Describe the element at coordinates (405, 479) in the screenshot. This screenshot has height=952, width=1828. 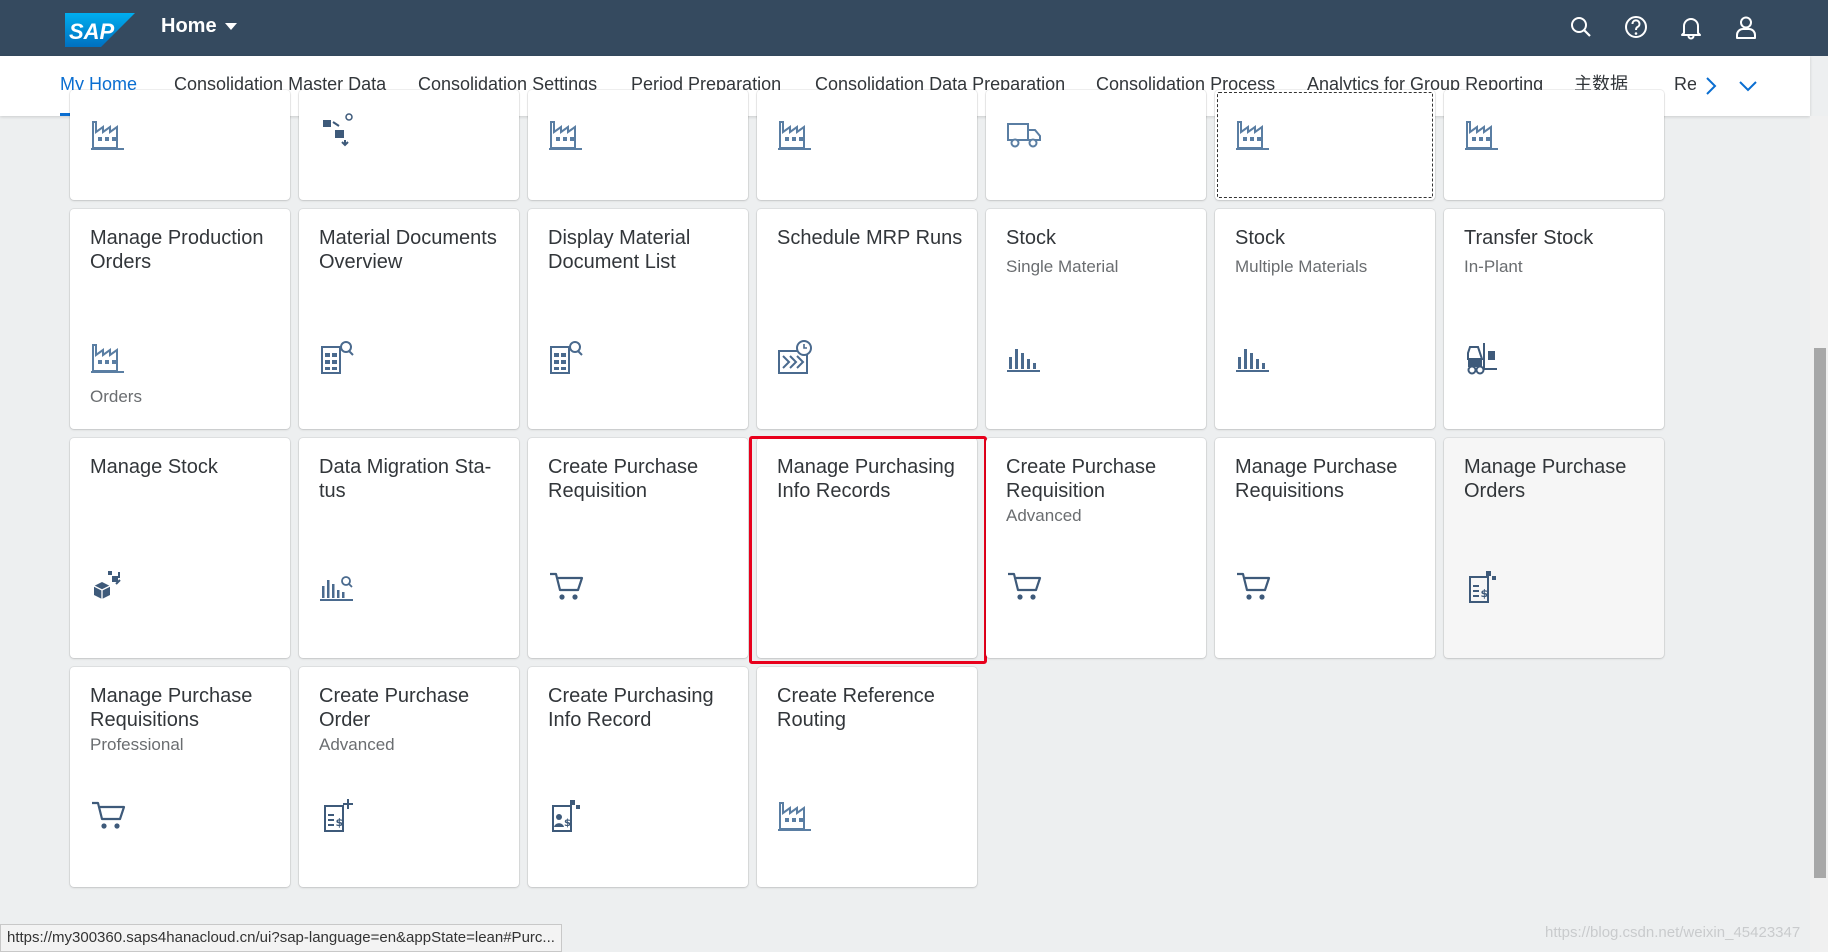
I see `tile-title: Data Migration Sta-tus` at that location.